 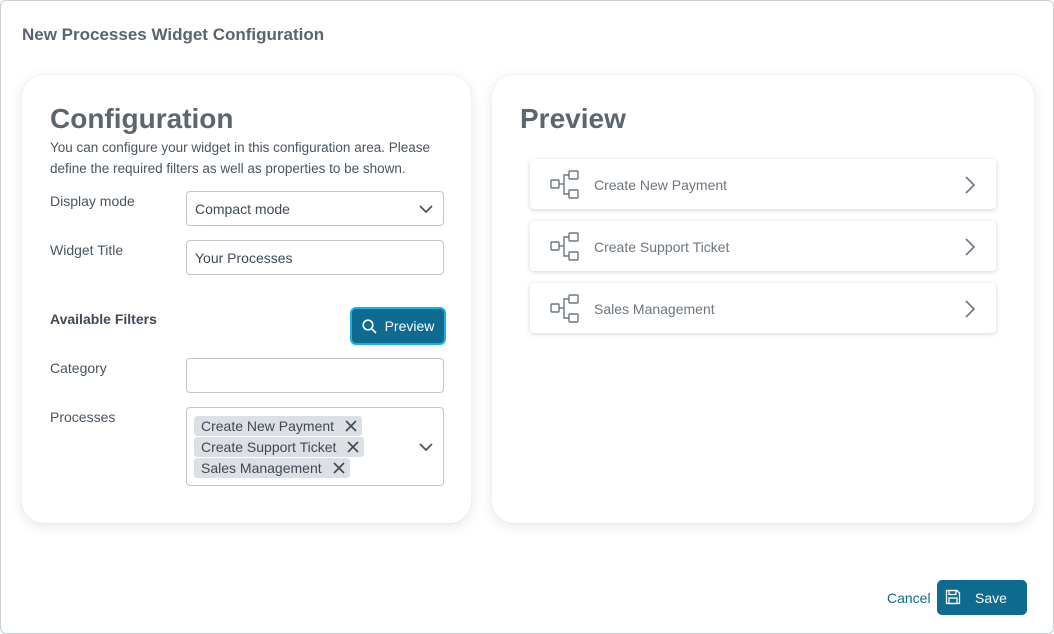 I want to click on process-chip: Create Support Ticket, so click(x=279, y=447).